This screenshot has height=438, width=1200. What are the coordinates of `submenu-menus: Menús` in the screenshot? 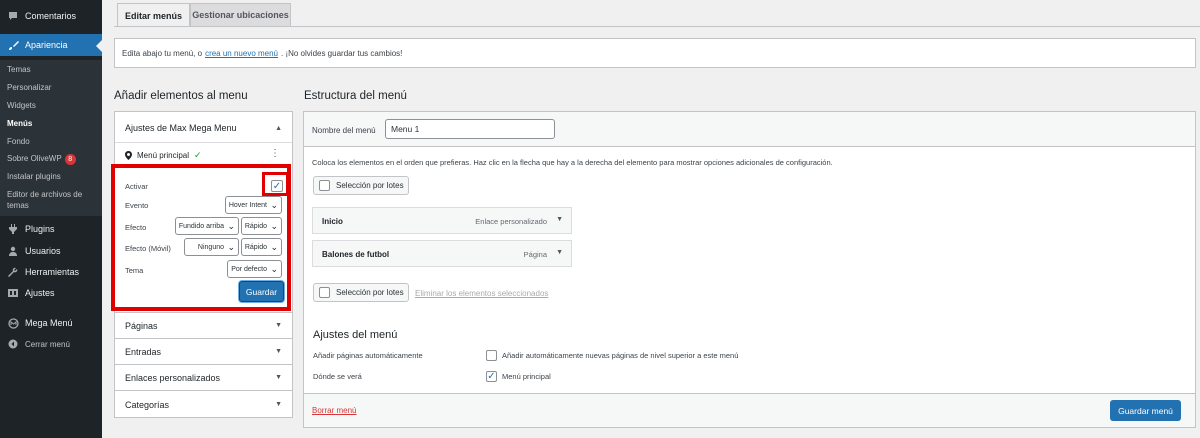 It's located at (19, 123).